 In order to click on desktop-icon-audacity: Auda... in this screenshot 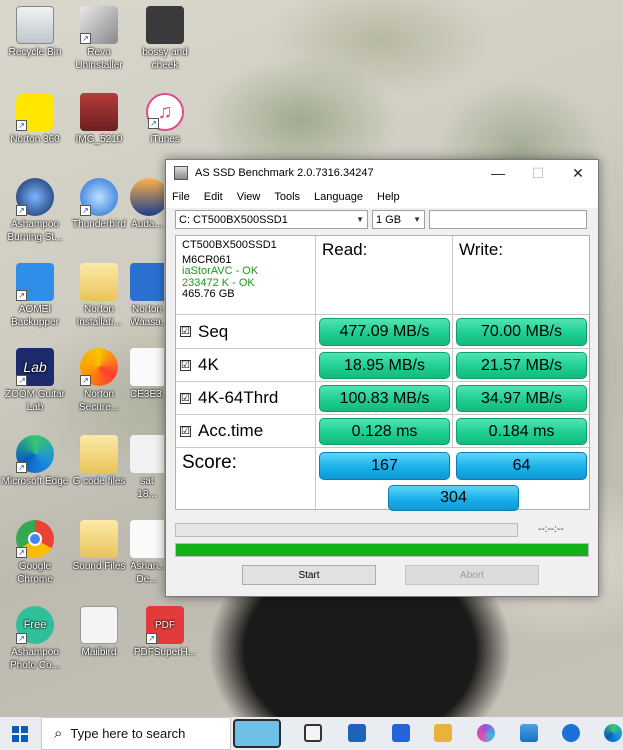, I will do `click(147, 204)`.